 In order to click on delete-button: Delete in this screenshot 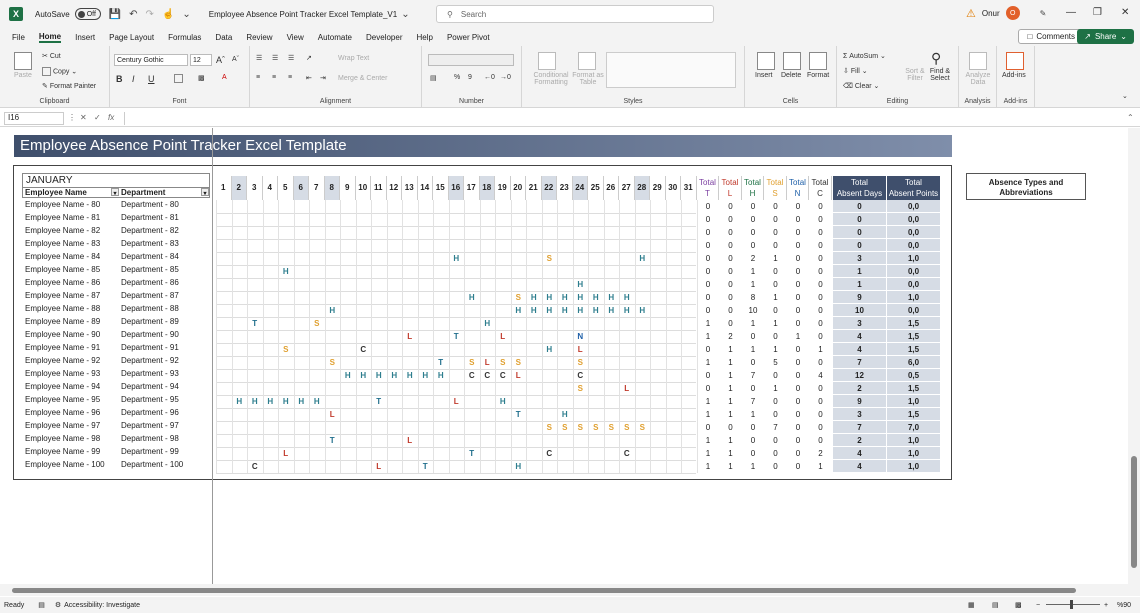, I will do `click(791, 75)`.